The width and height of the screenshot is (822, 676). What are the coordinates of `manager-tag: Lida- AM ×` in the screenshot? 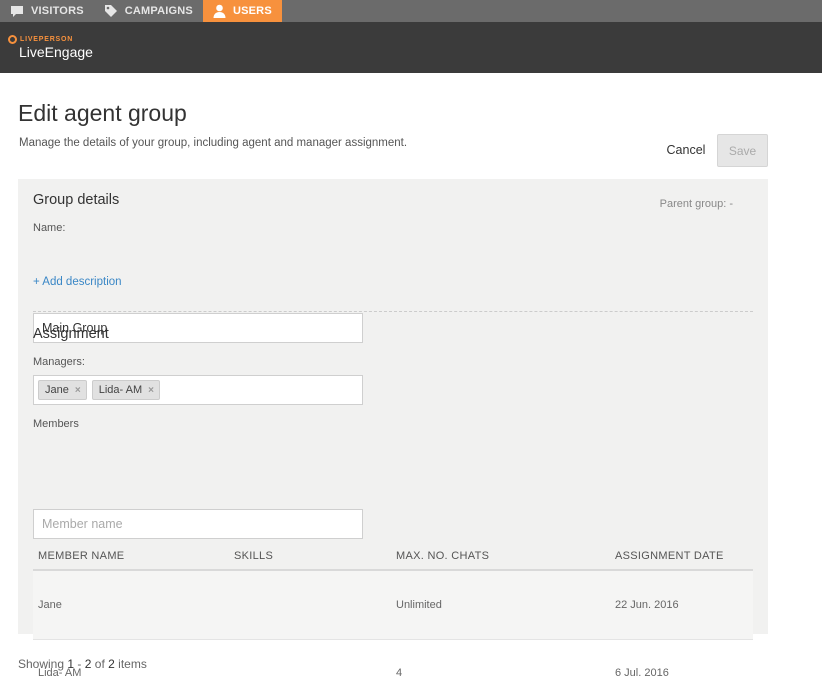 It's located at (125, 390).